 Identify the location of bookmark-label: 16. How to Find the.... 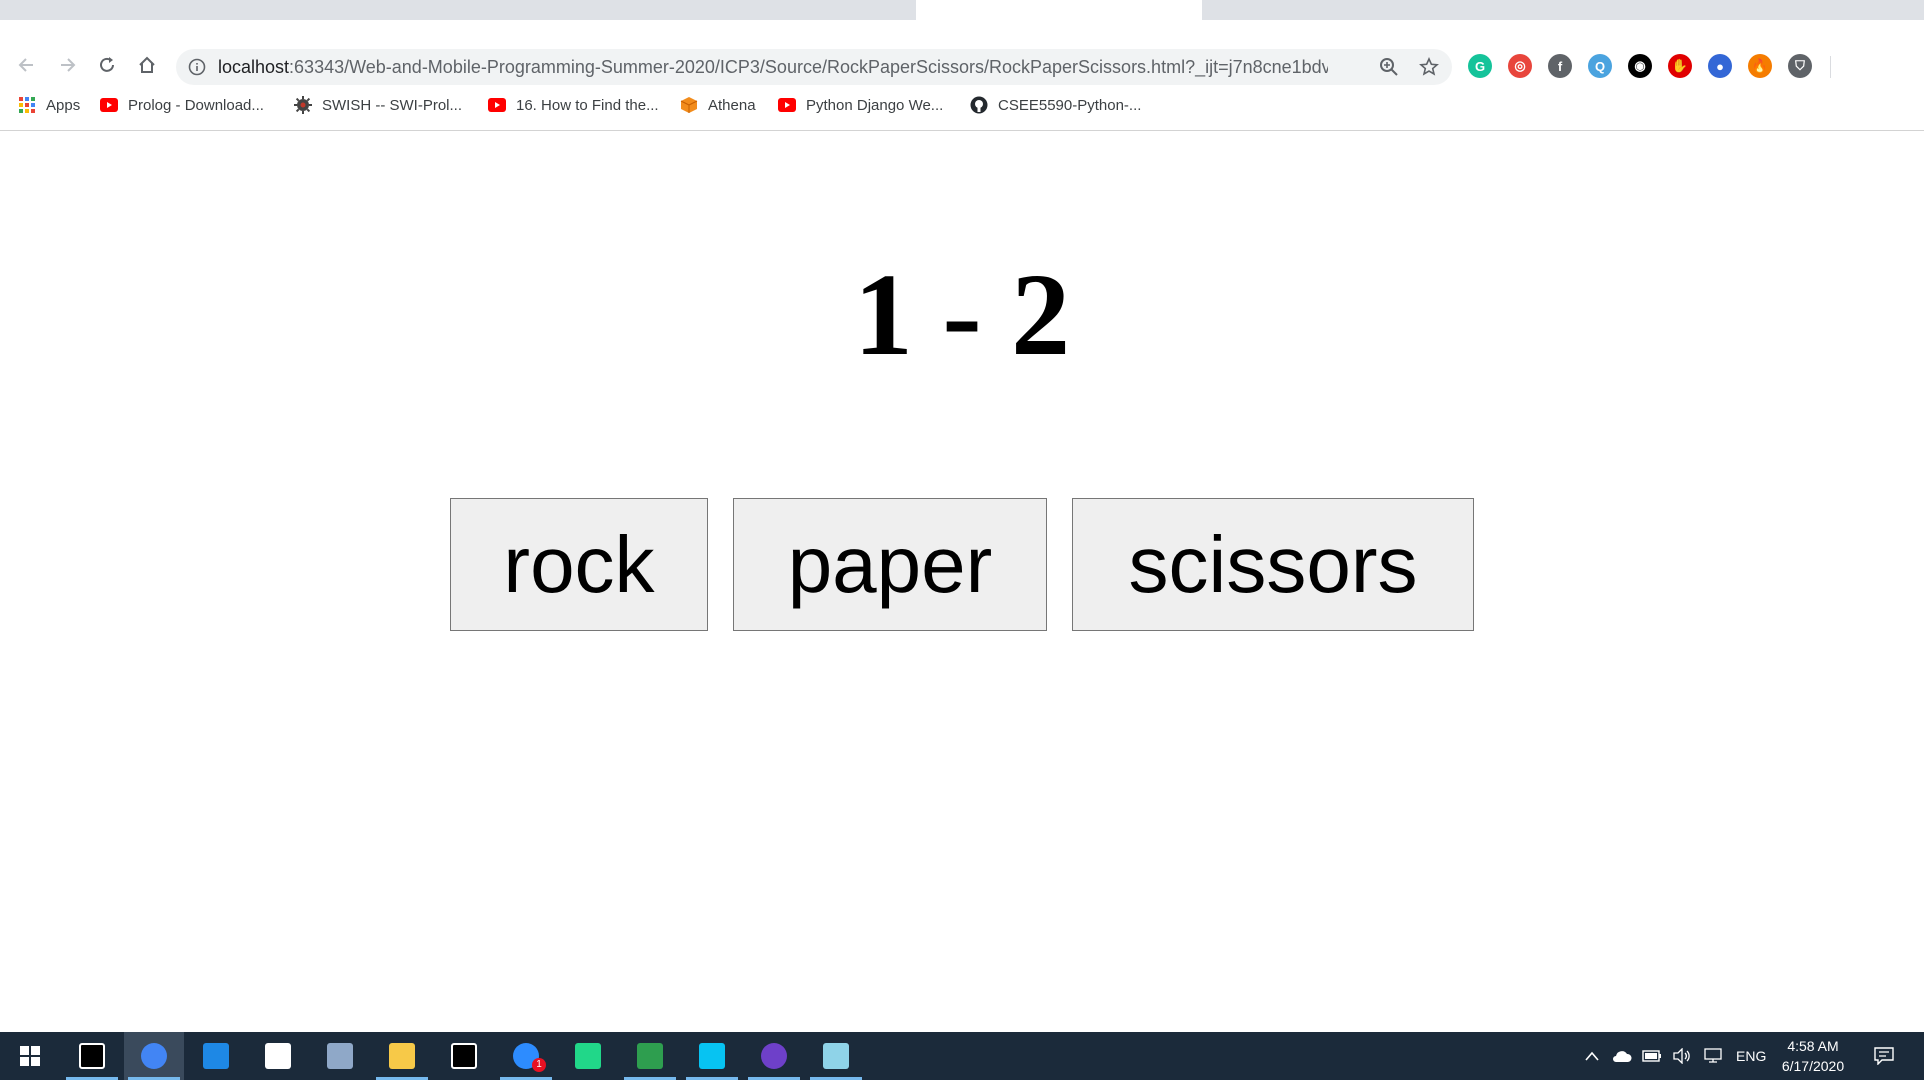
(587, 105).